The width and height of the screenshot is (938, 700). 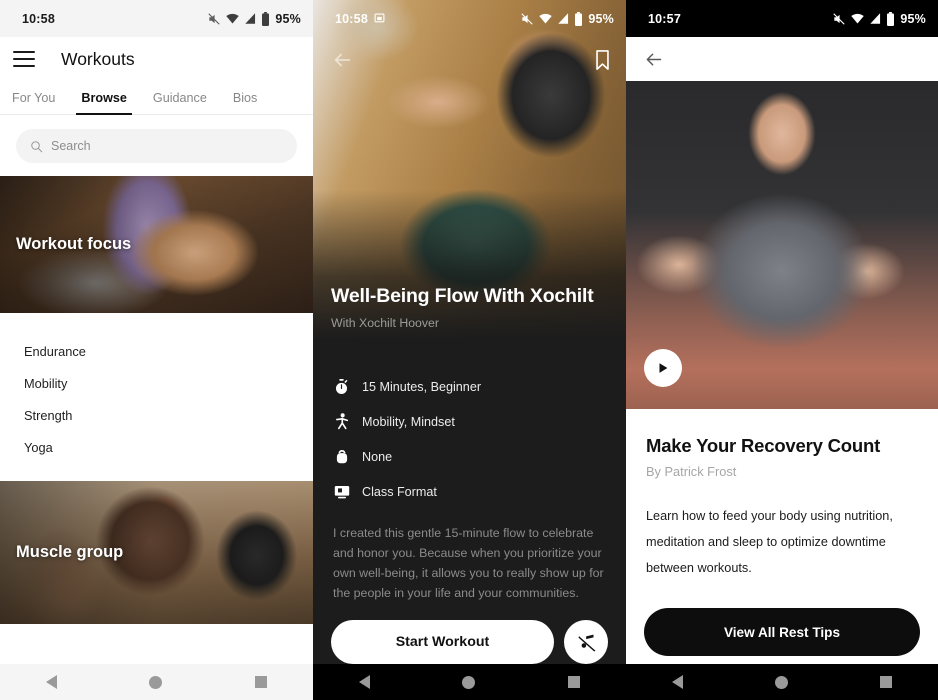 What do you see at coordinates (377, 456) in the screenshot?
I see `meta-text-equipment: None` at bounding box center [377, 456].